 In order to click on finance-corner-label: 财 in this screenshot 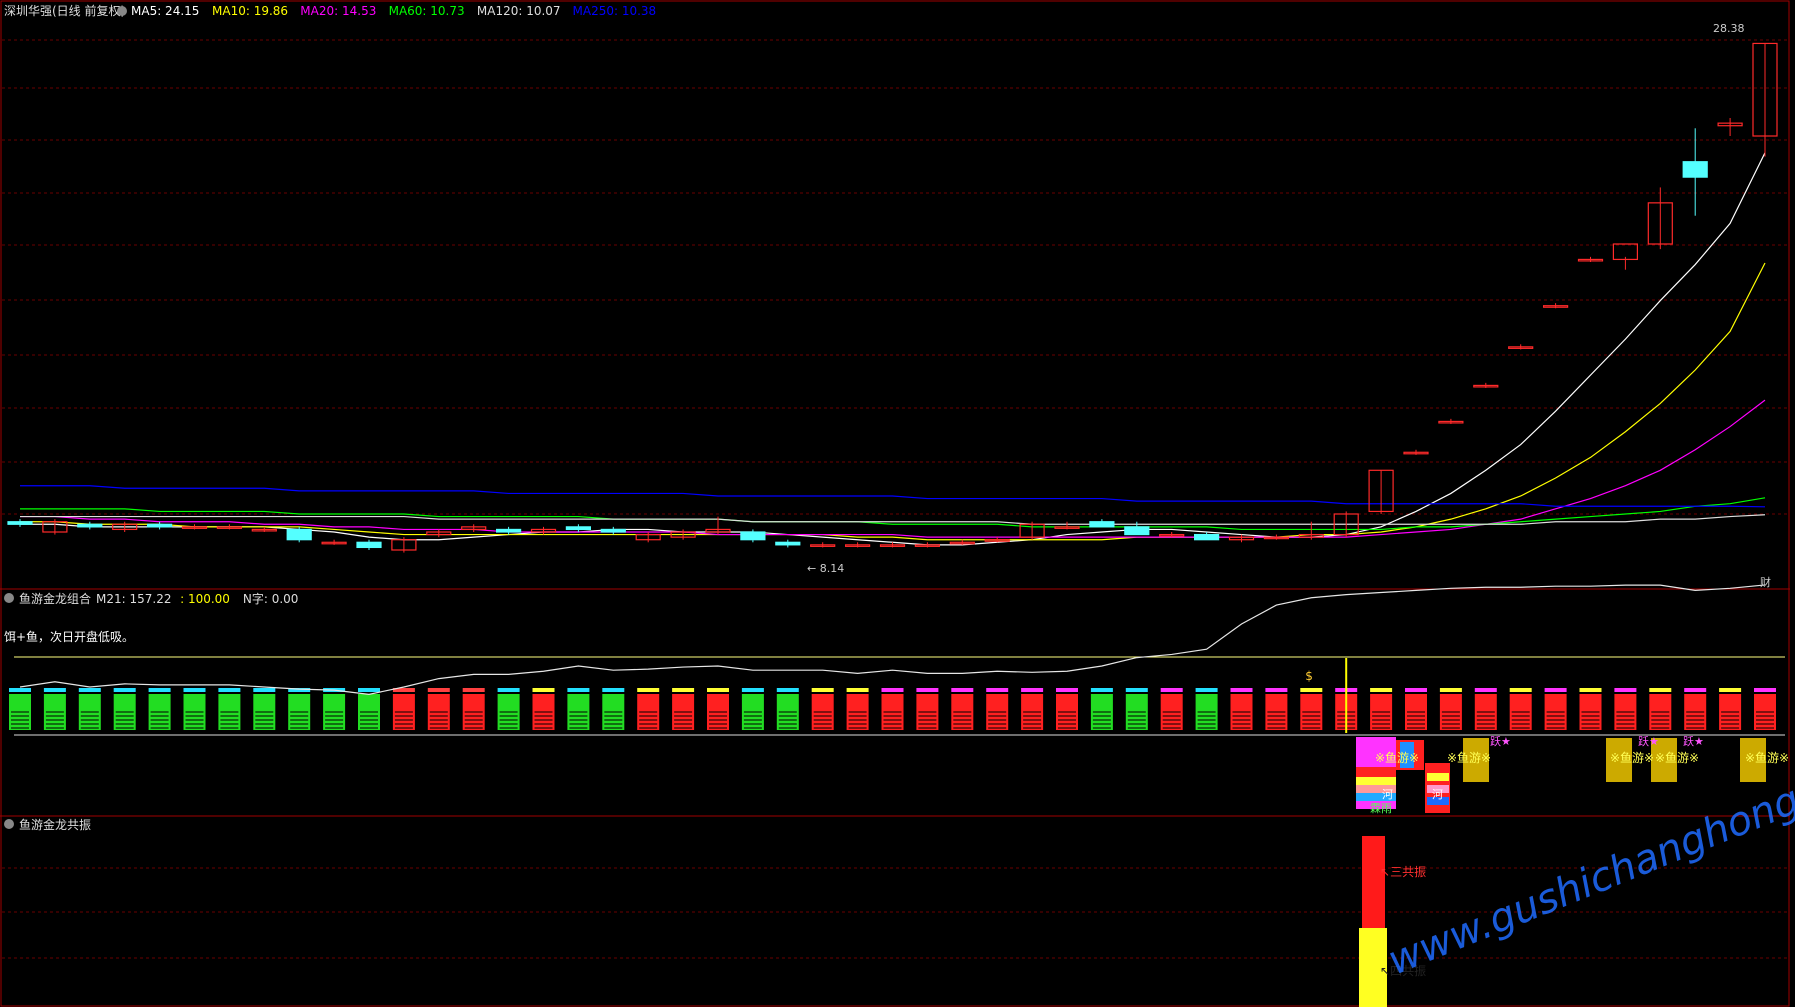, I will do `click(1765, 582)`.